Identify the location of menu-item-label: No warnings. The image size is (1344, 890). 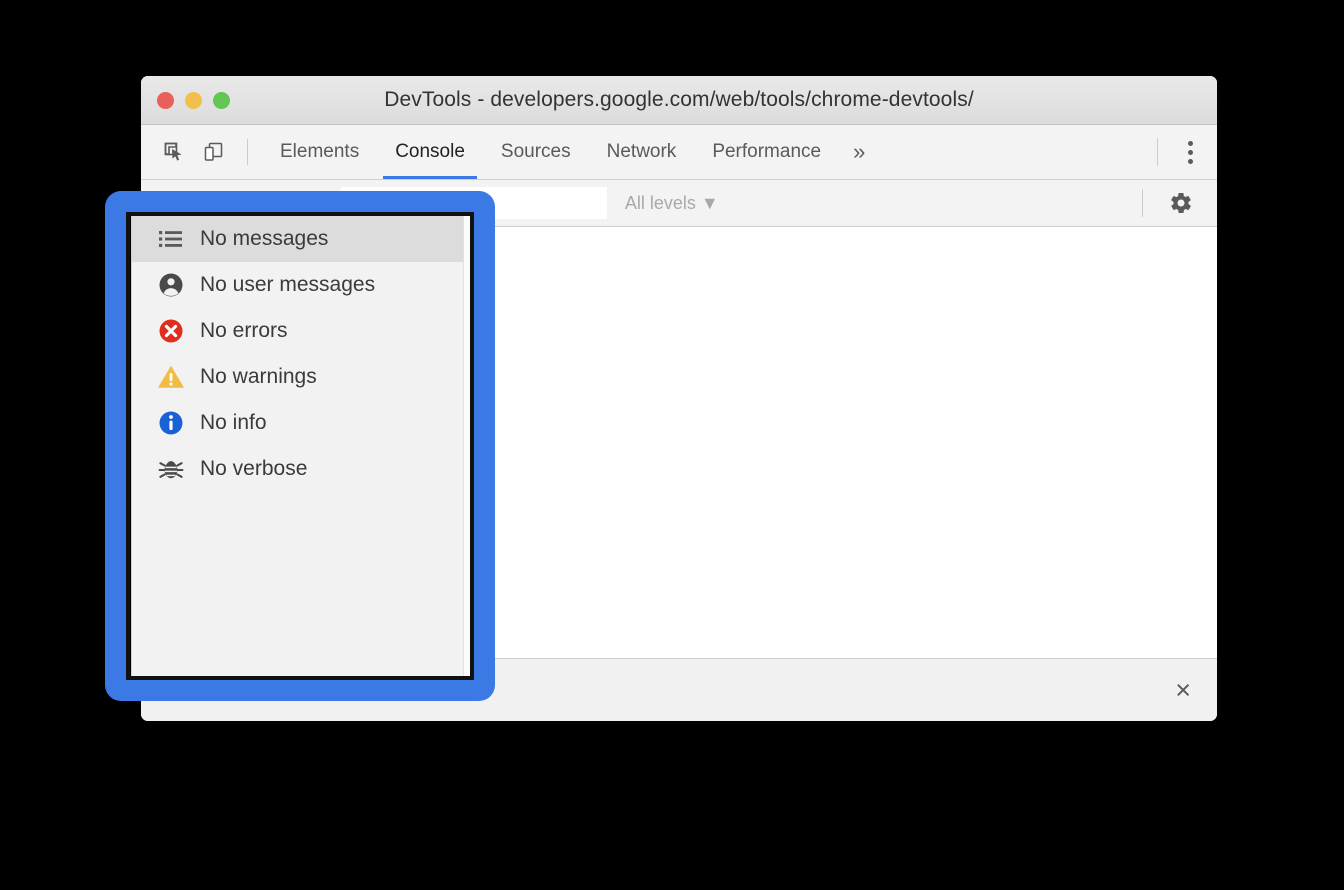
(258, 376).